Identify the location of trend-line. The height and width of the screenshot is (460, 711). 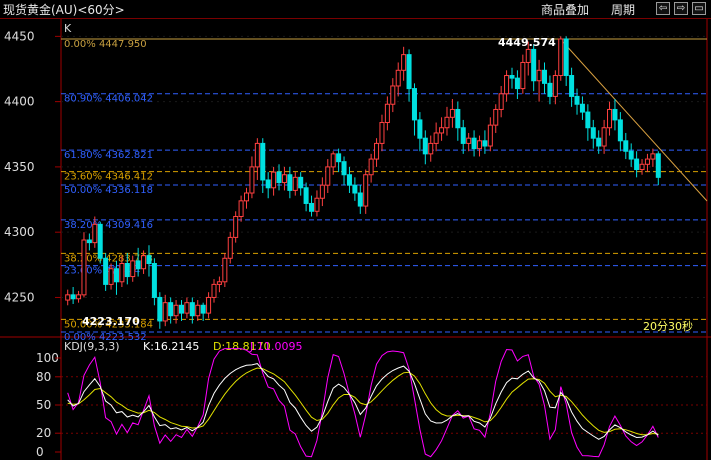
(635, 121).